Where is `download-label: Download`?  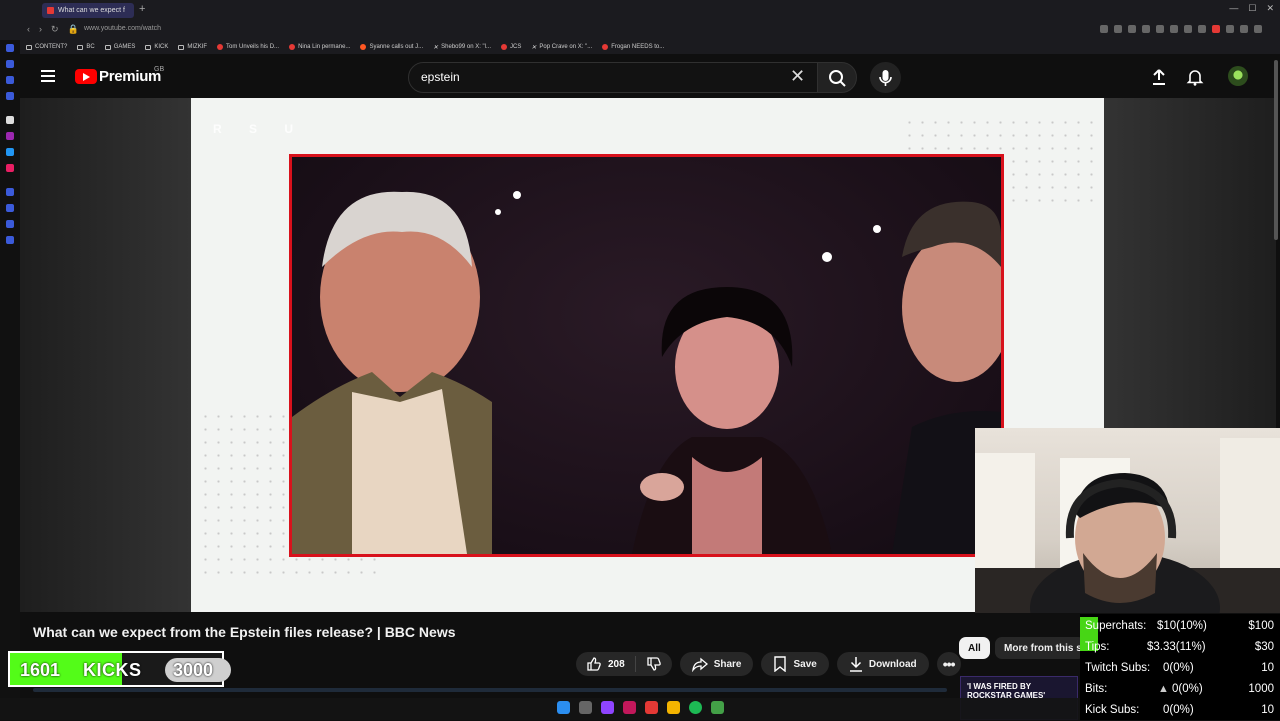 download-label: Download is located at coordinates (892, 664).